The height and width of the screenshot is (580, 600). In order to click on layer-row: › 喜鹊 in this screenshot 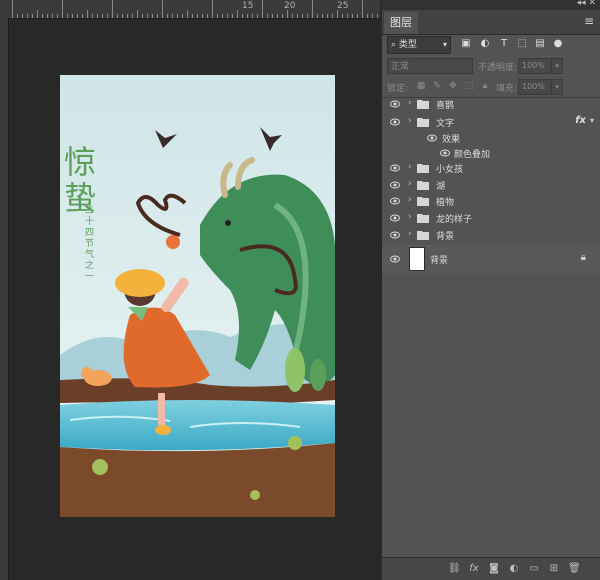, I will do `click(491, 104)`.